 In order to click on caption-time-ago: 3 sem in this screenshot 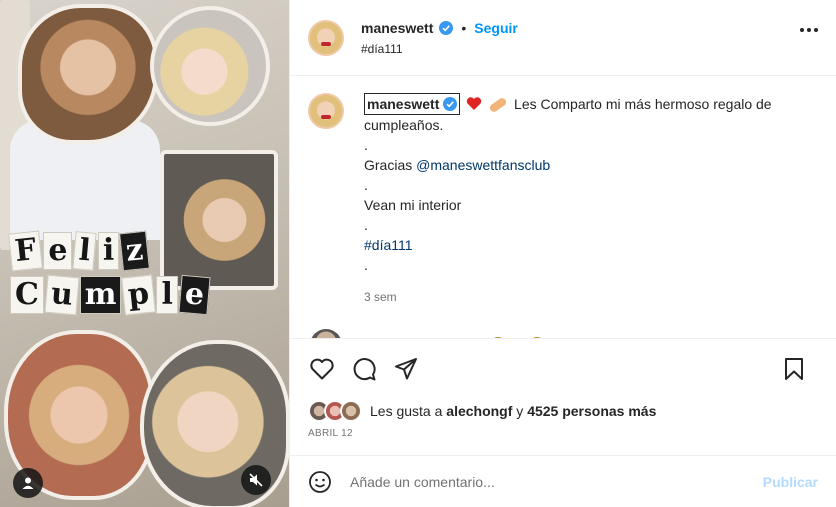, I will do `click(584, 297)`.